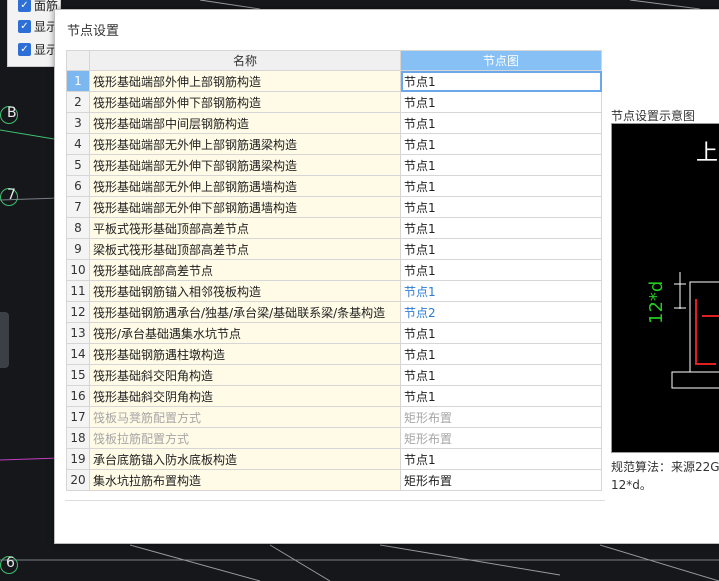 This screenshot has width=719, height=581. What do you see at coordinates (245, 81) in the screenshot?
I see `setting-name-cell: 筏形基础端部外伸上部钢筋构造` at bounding box center [245, 81].